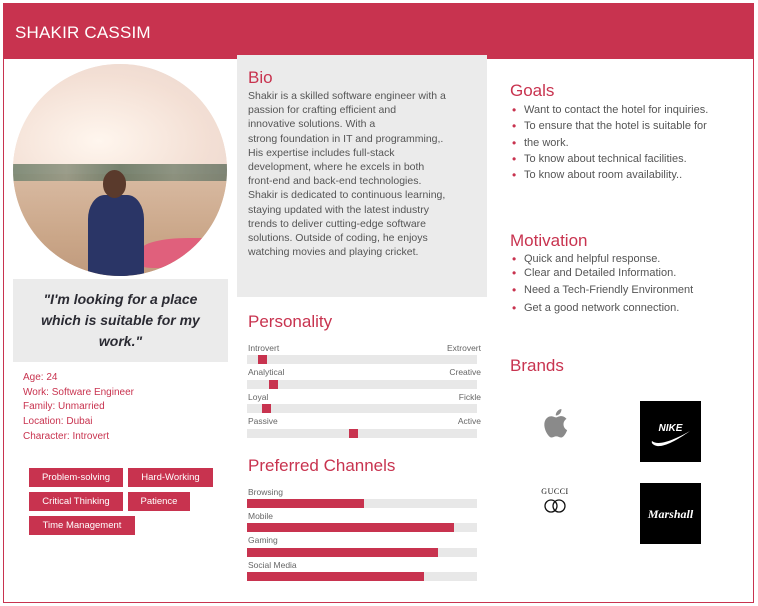 The image size is (758, 606). Describe the element at coordinates (556, 423) in the screenshot. I see `apple-logo-icon` at that location.